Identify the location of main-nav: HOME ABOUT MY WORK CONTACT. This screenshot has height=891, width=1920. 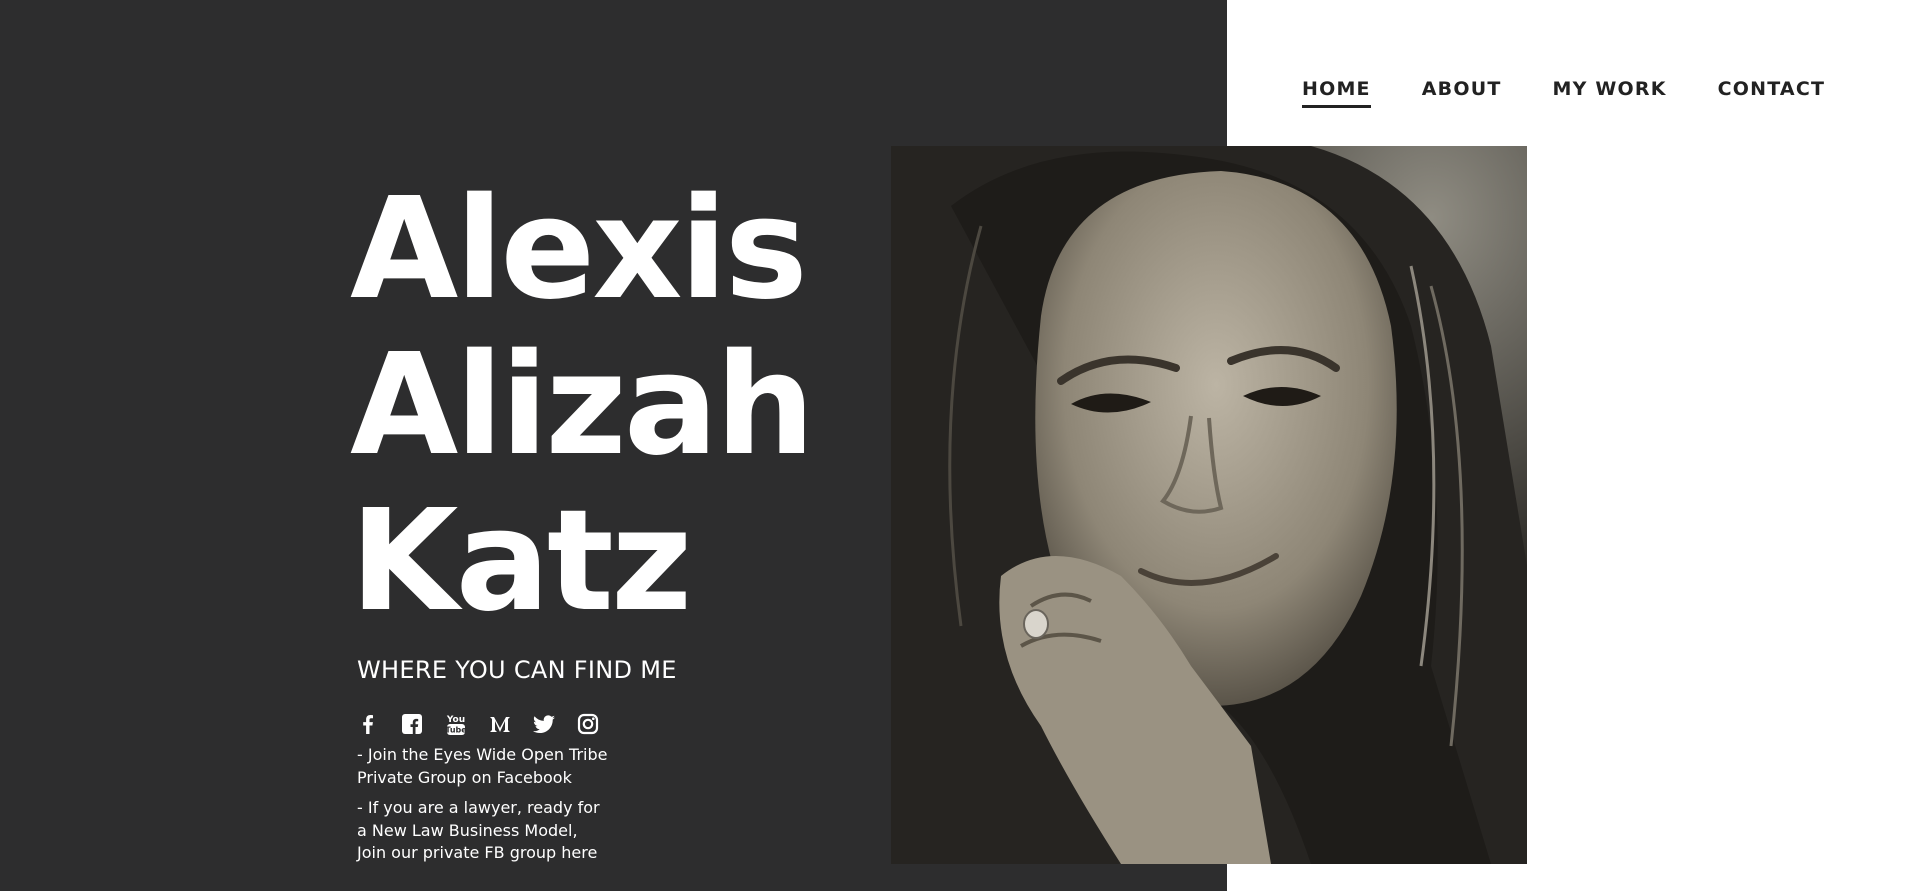
(1563, 93).